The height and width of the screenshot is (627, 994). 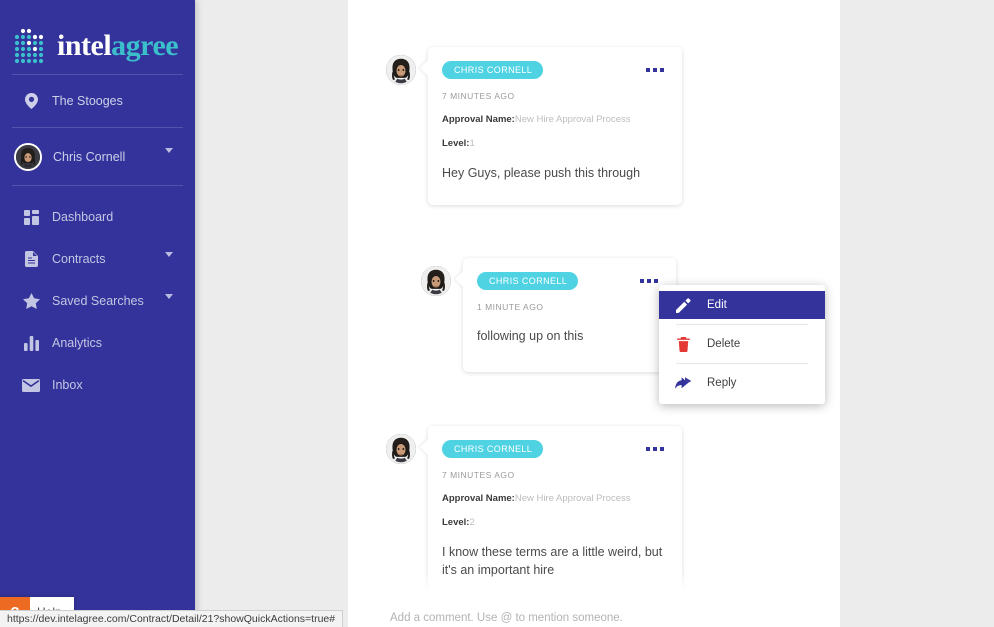 I want to click on sidebar-org-selector: The Stooges, so click(x=97, y=101).